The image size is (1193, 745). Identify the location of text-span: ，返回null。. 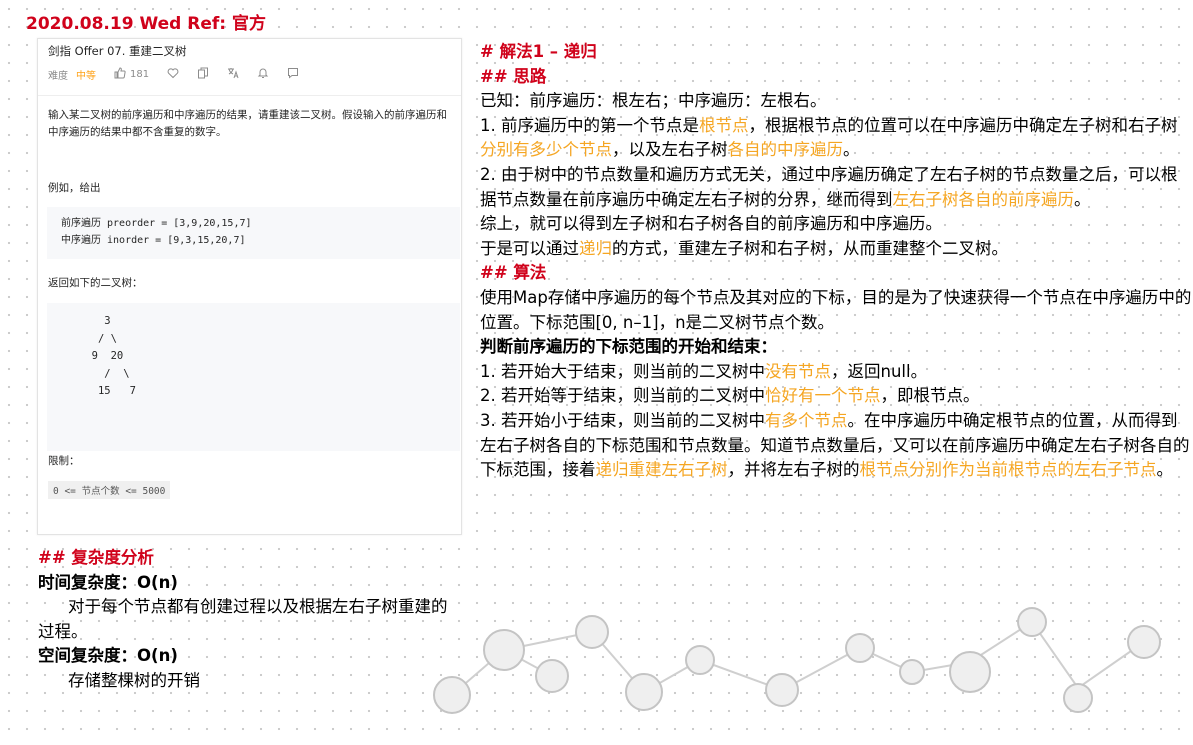
(879, 371).